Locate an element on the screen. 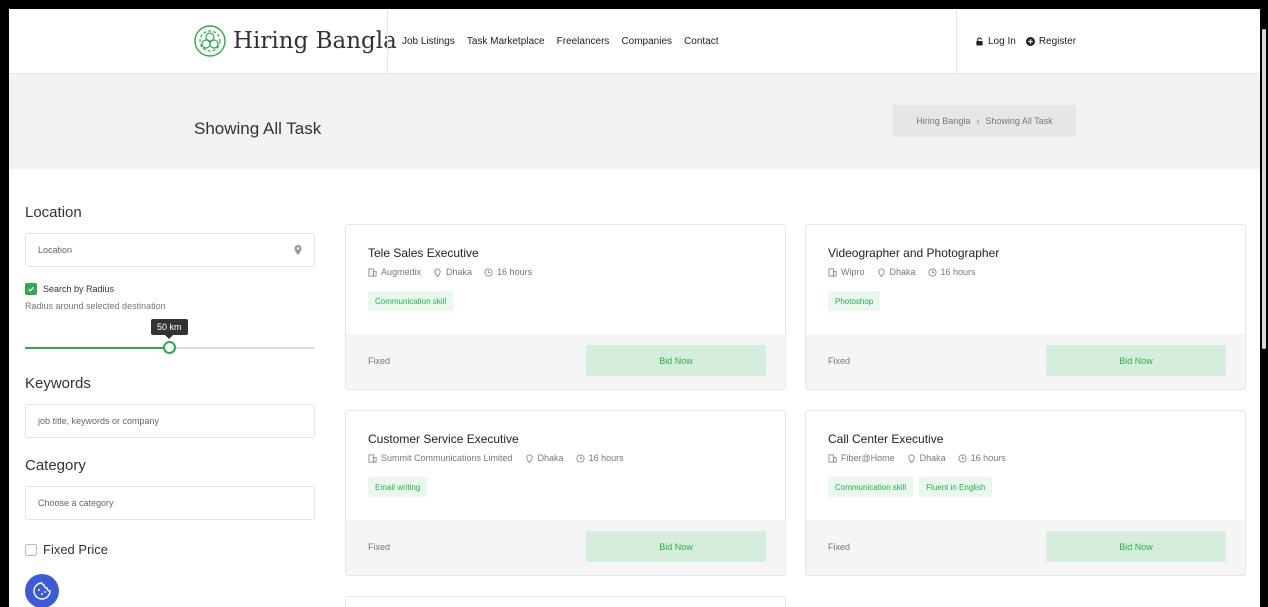 The width and height of the screenshot is (1268, 607). nav-job-listings: Job Listings is located at coordinates (428, 41).